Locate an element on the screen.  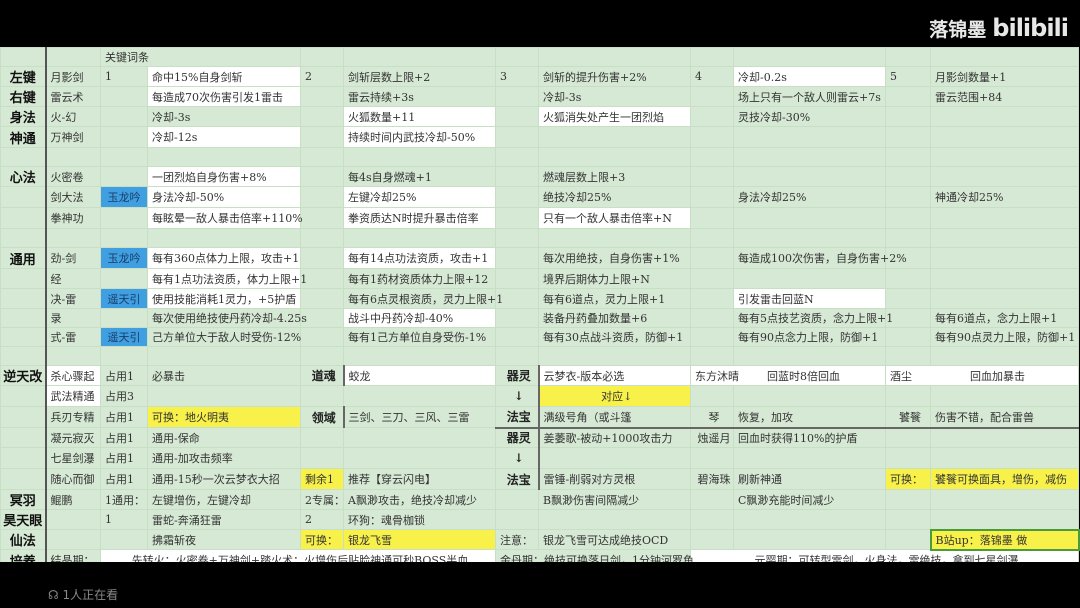
cell: 每有360点体力上限，攻击+1 is located at coordinates (224, 258).